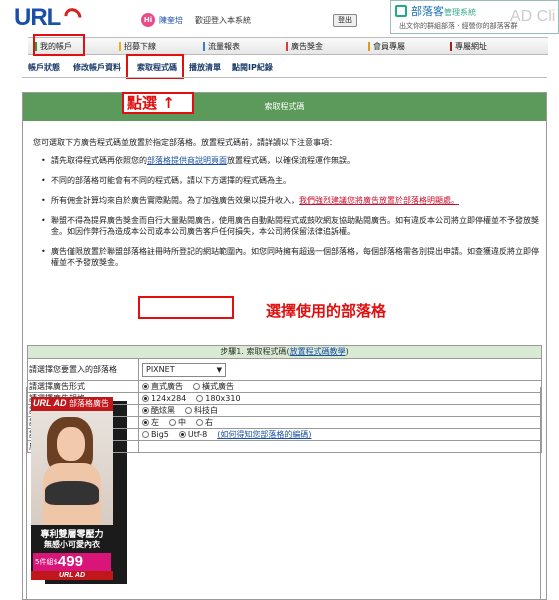 The height and width of the screenshot is (600, 559). What do you see at coordinates (219, 370) in the screenshot?
I see `chevron-down-icon: ▼` at bounding box center [219, 370].